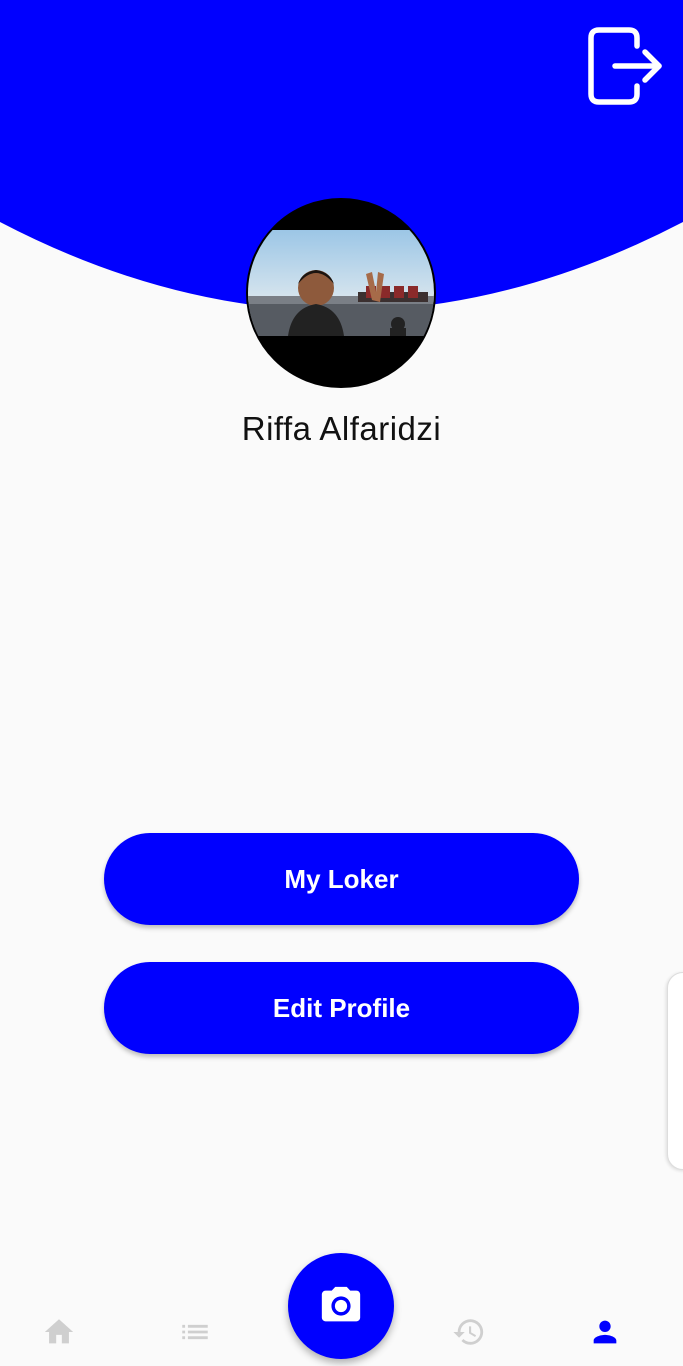  What do you see at coordinates (675, 1071) in the screenshot?
I see `side-edge-panel-handle` at bounding box center [675, 1071].